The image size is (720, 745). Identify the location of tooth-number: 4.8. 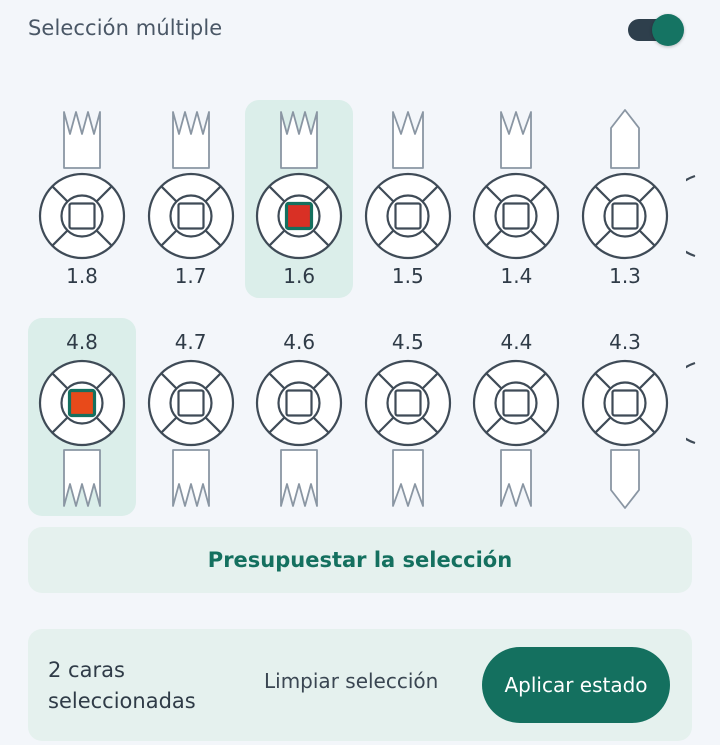
(82, 342).